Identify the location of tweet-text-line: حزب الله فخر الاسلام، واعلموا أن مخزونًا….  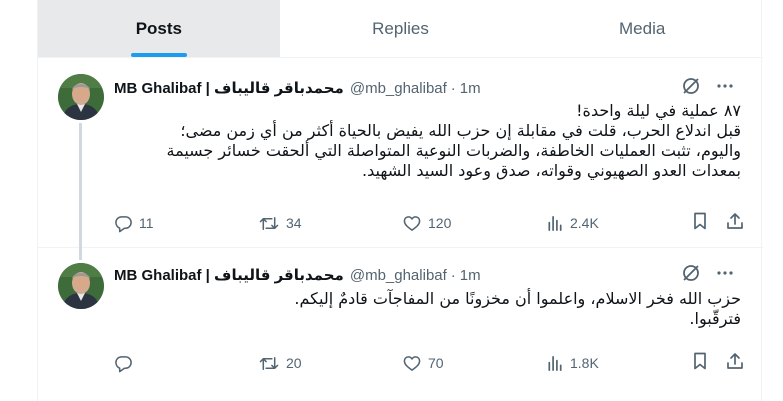
(517, 298).